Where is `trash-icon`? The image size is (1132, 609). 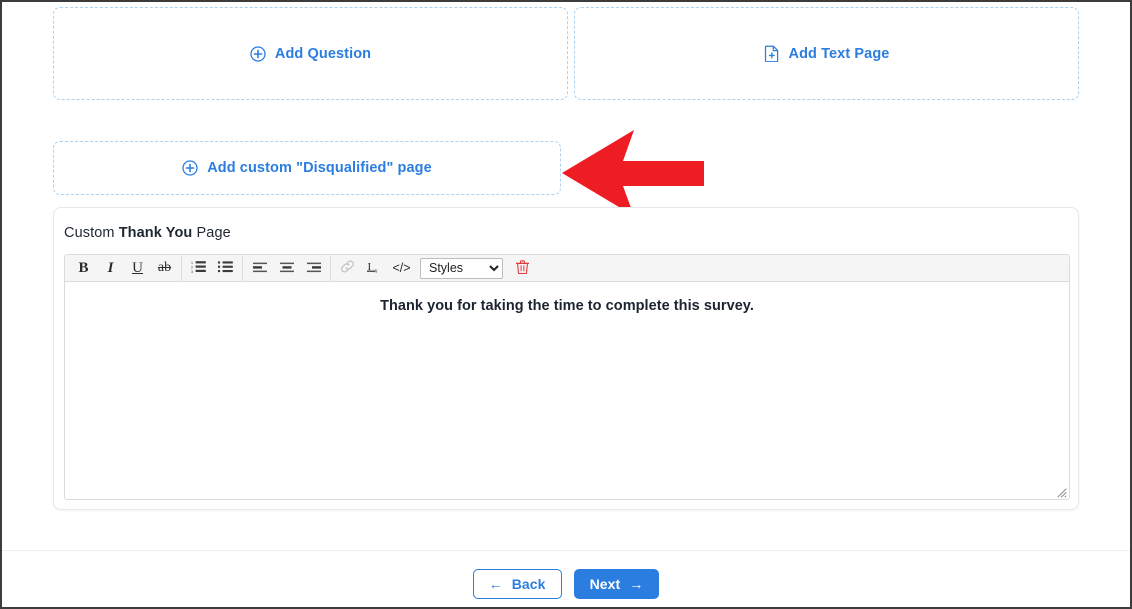 trash-icon is located at coordinates (522, 268).